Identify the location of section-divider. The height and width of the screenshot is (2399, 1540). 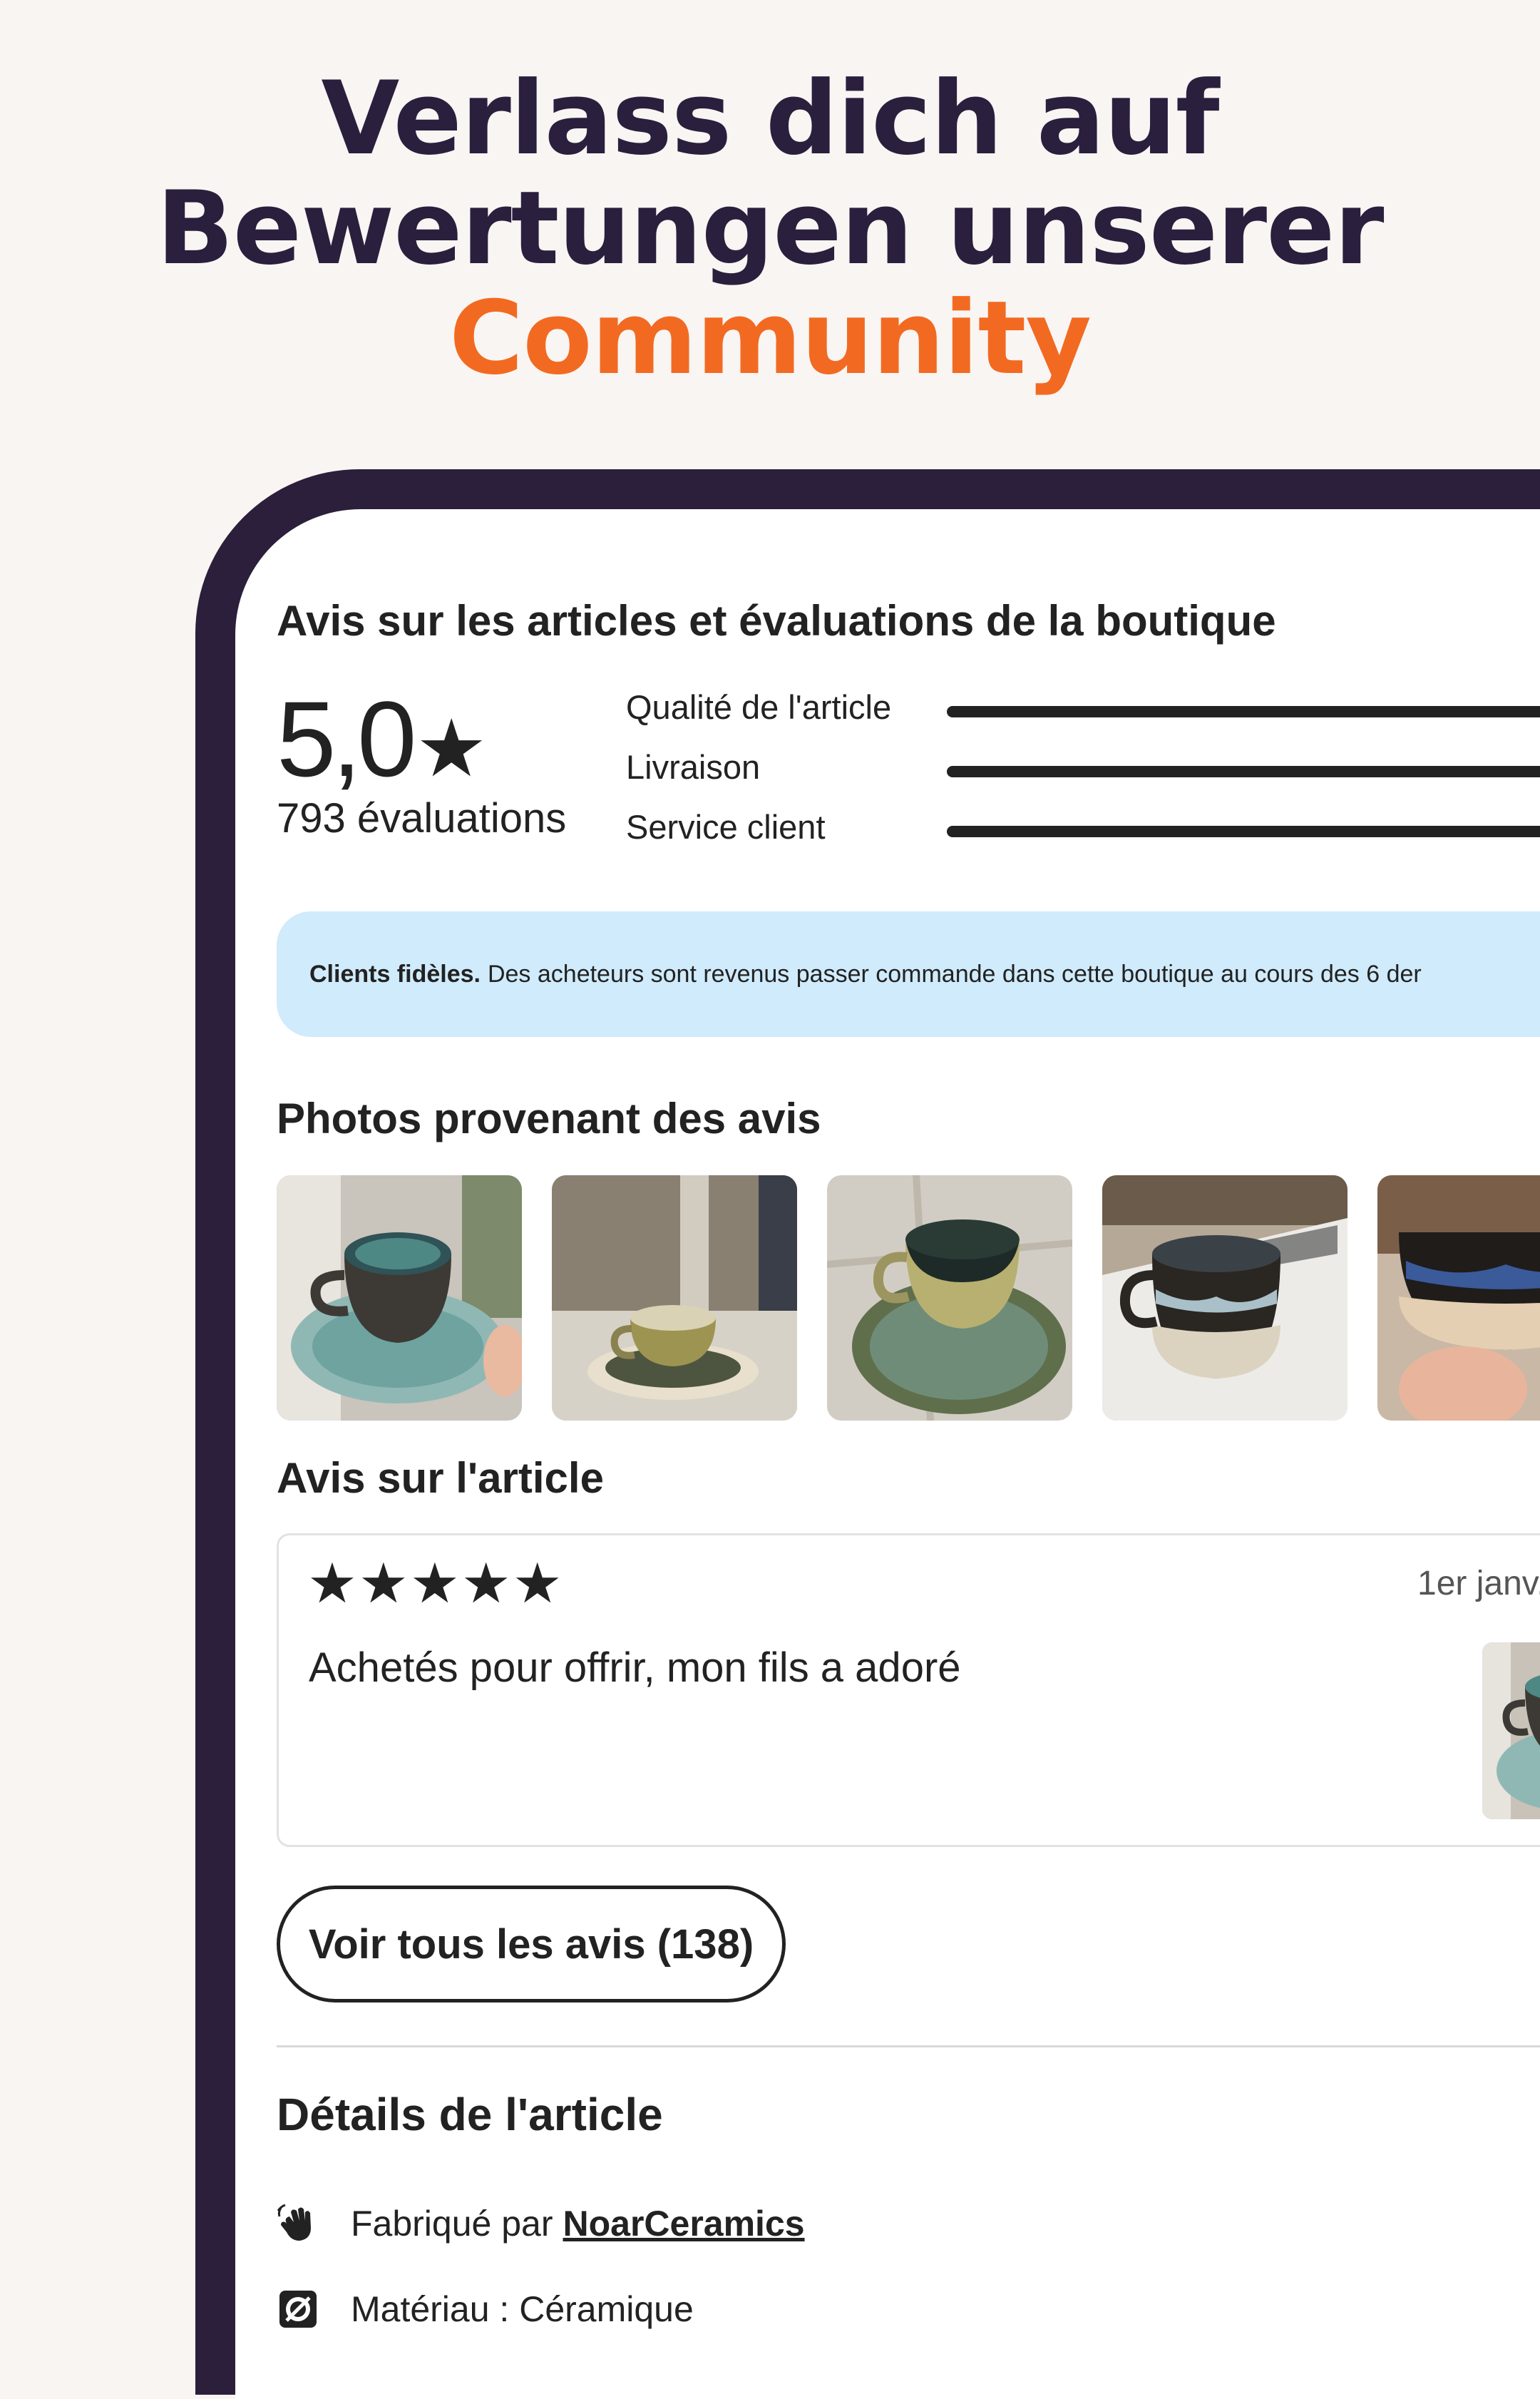
(908, 2046).